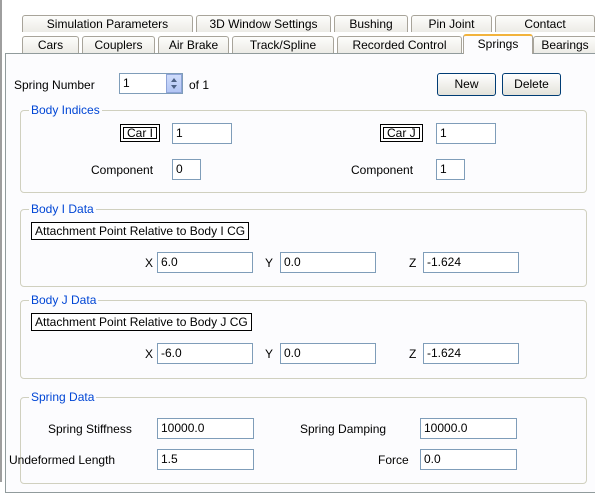  What do you see at coordinates (401, 133) in the screenshot?
I see `car-j-label: Car J` at bounding box center [401, 133].